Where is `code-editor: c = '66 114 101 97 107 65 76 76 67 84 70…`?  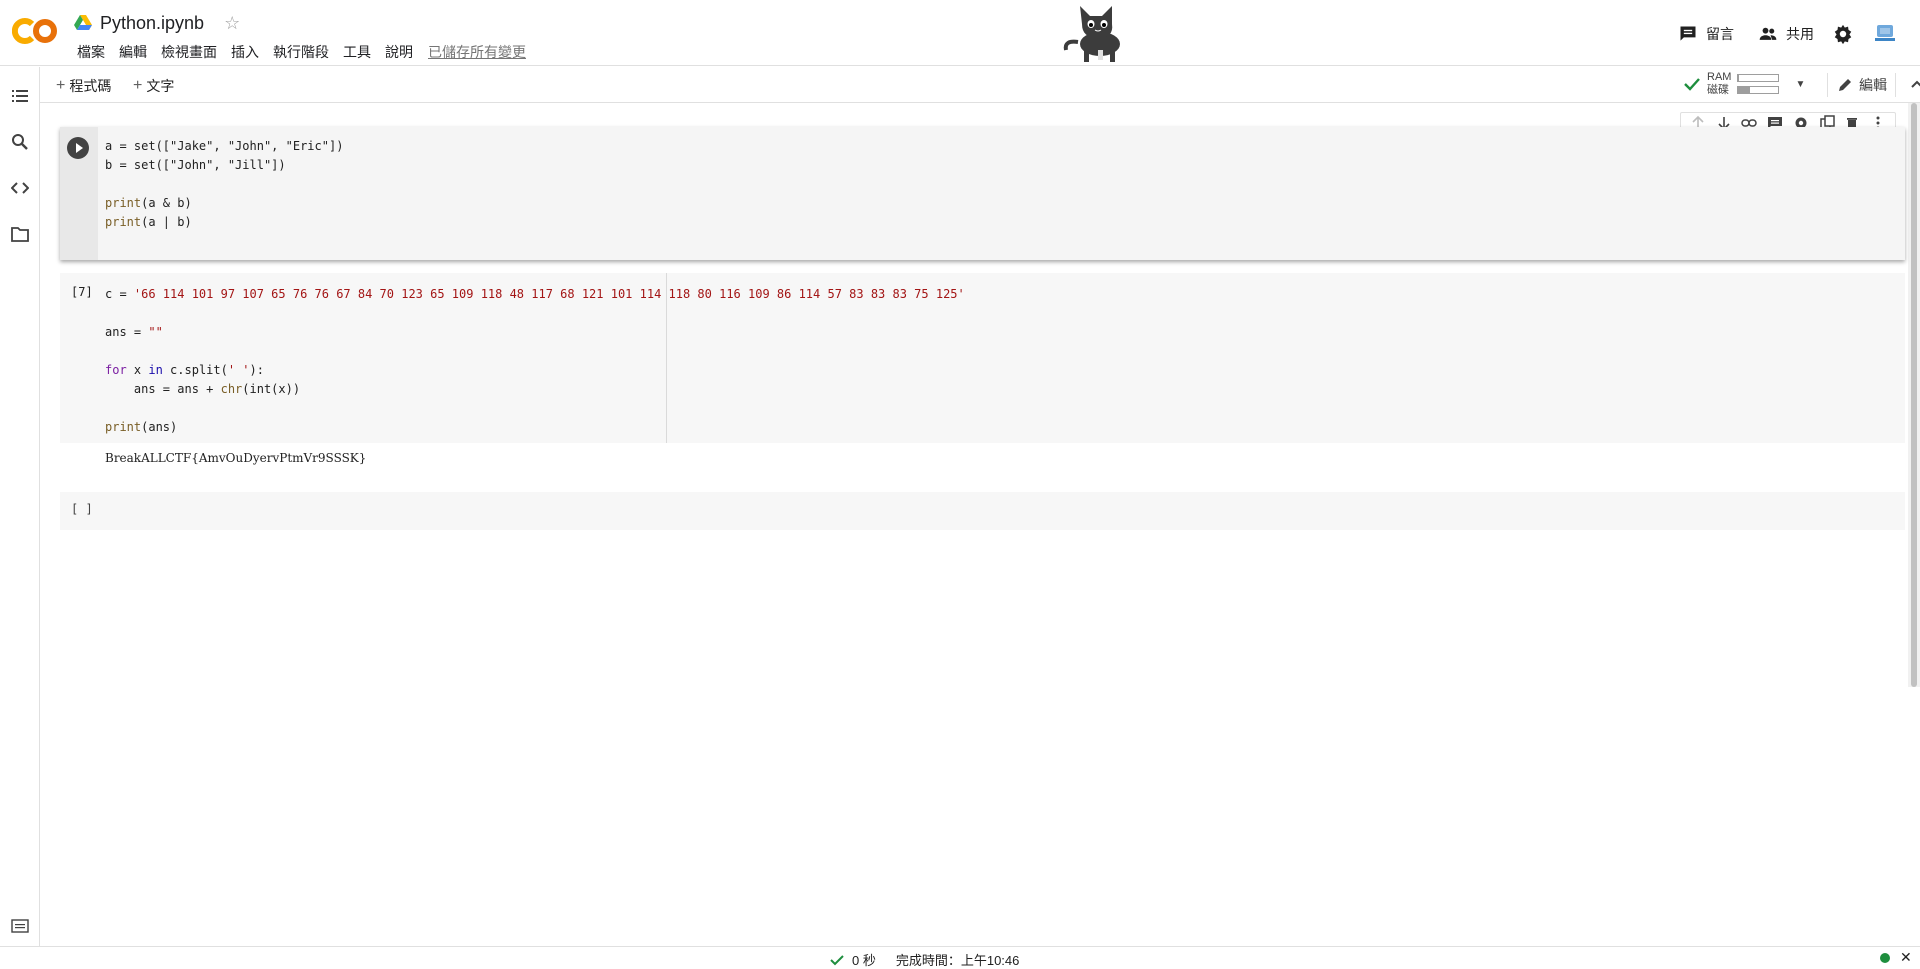
code-editor: c = '66 114 101 97 107 65 76 76 67 84 70… is located at coordinates (535, 361).